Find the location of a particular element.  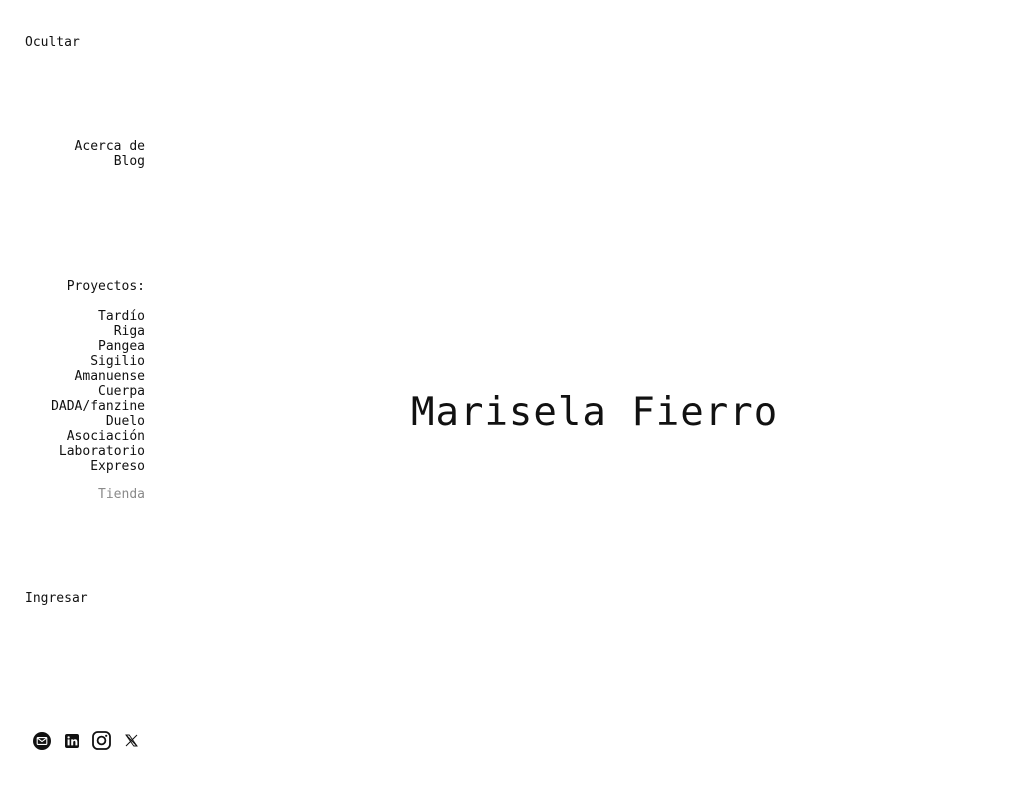

project-link-sigilio: Sigilio is located at coordinates (98, 361).